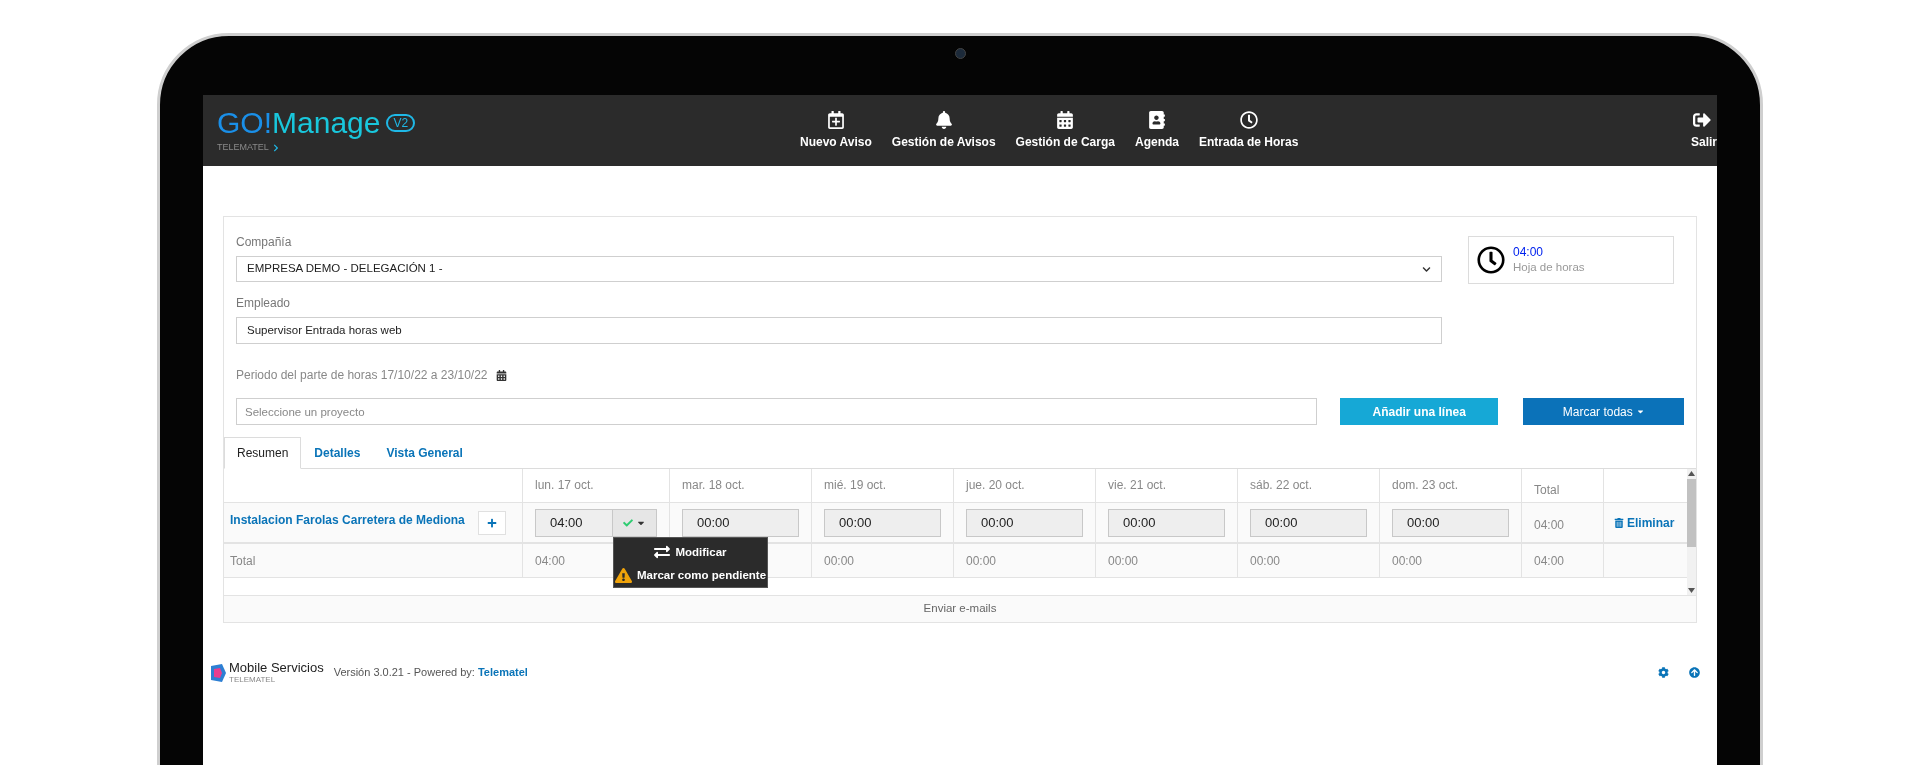 Image resolution: width=1920 pixels, height=765 pixels. Describe the element at coordinates (347, 520) in the screenshot. I see `project-link: Instalacion Farolas Carretera de Mediona` at that location.